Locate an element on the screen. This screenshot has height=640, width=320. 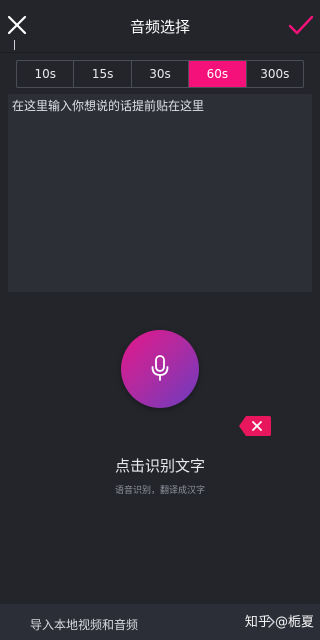
duration-option-10s: 10s is located at coordinates (46, 74).